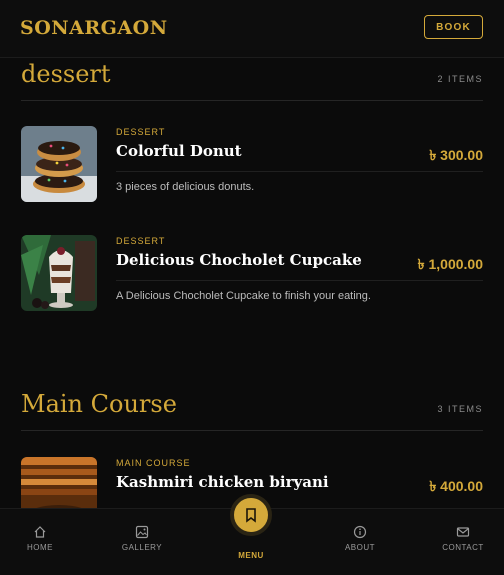 The image size is (504, 575). I want to click on item-name: Delicious Chocholet Cupcake, so click(239, 260).